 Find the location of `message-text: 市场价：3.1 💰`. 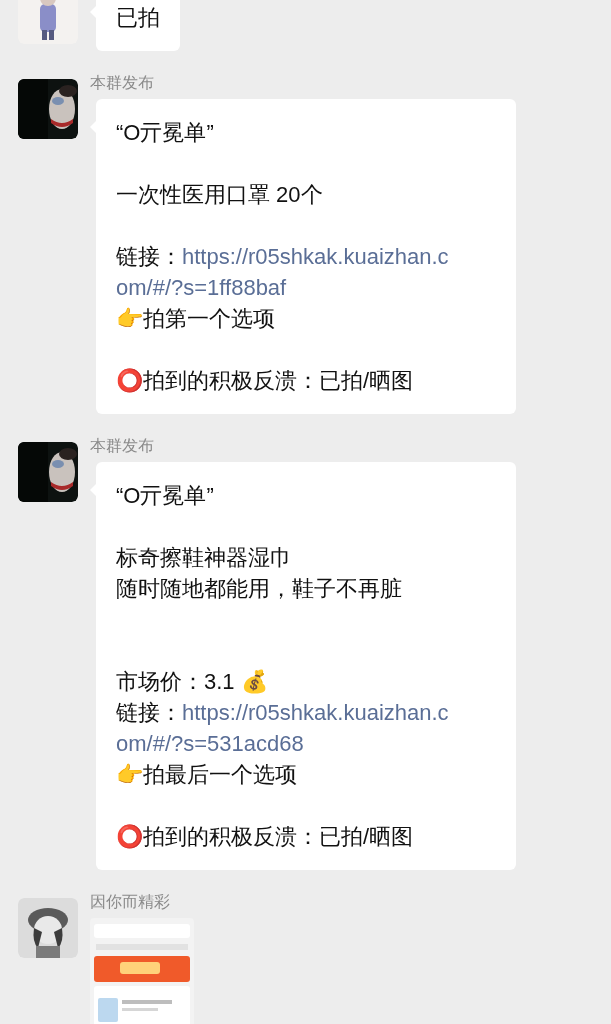

message-text: 市场价：3.1 💰 is located at coordinates (192, 682).